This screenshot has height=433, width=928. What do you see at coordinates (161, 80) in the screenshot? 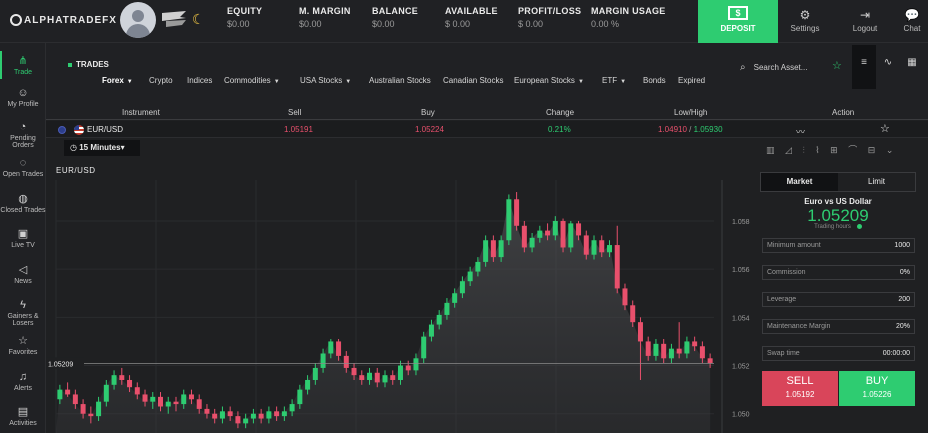
I see `category-crypto: Crypto` at bounding box center [161, 80].